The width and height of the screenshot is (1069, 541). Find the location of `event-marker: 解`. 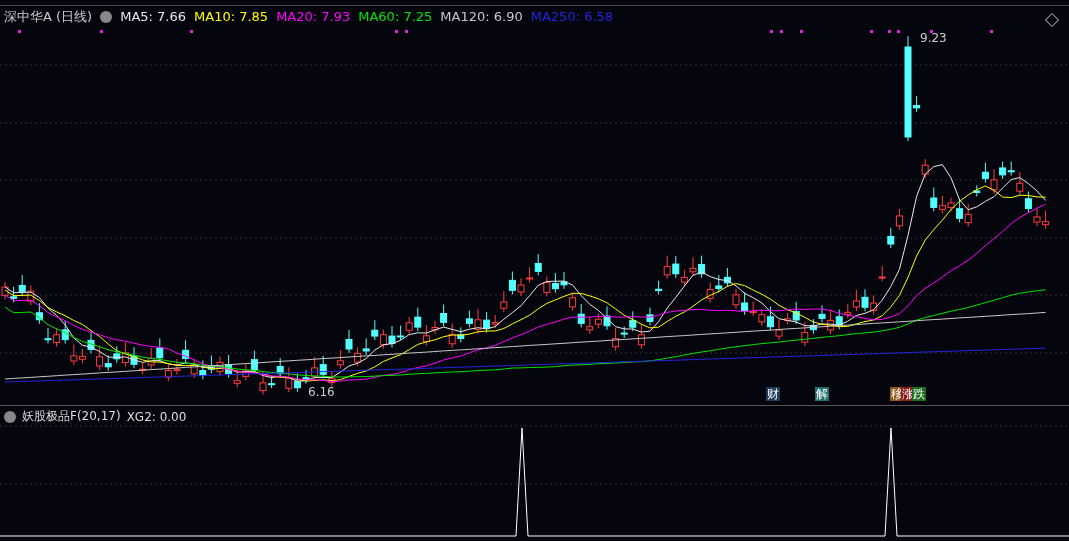

event-marker: 解 is located at coordinates (822, 394).